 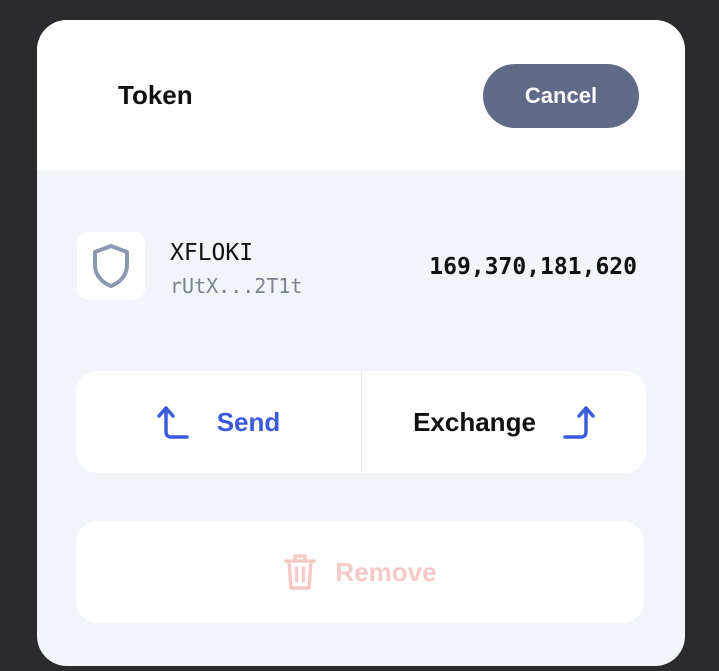 I want to click on exchange-button: Exchange, so click(x=504, y=422).